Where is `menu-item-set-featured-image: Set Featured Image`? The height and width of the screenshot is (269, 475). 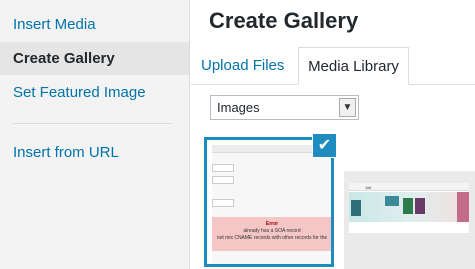 menu-item-set-featured-image: Set Featured Image is located at coordinates (94, 92).